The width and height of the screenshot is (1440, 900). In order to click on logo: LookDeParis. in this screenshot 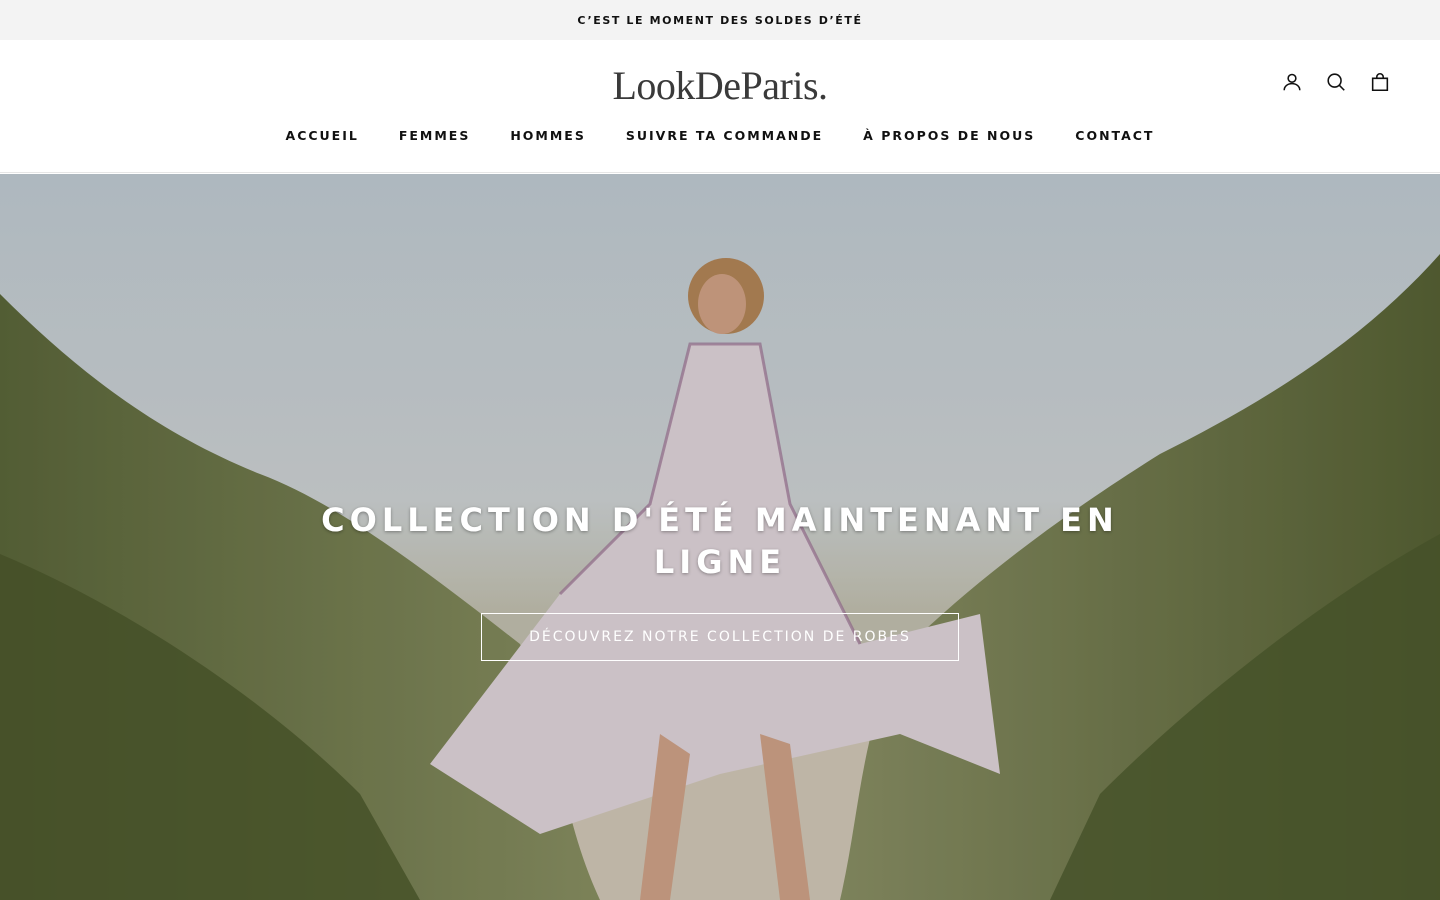, I will do `click(720, 85)`.